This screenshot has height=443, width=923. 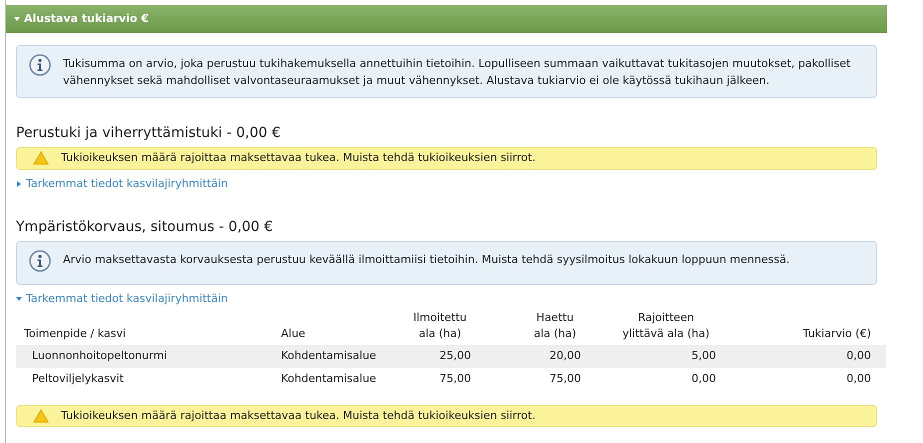 I want to click on caret-right-icon, so click(x=19, y=183).